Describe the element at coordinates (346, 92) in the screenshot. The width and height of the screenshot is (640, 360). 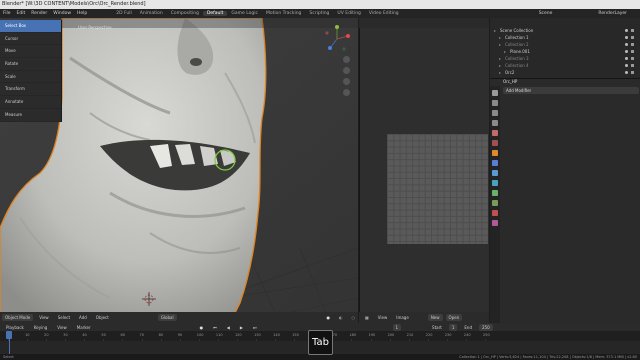
I see `grid-icon` at that location.